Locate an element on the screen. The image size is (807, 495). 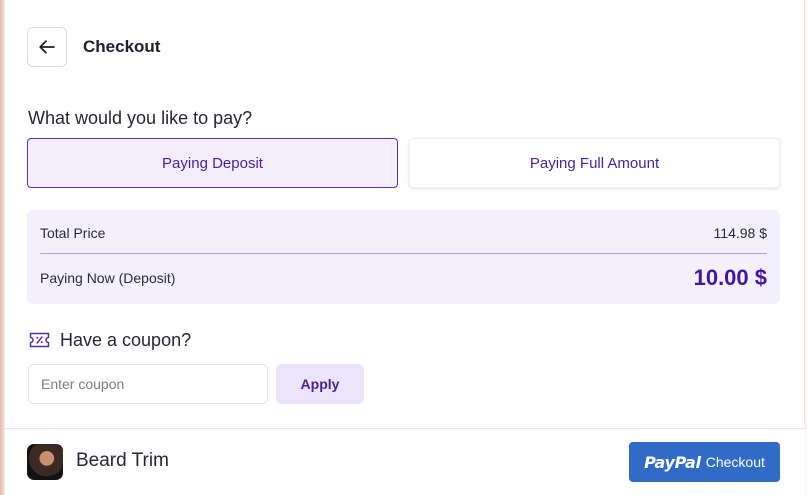
option-label: Paying Deposit is located at coordinates (212, 163).